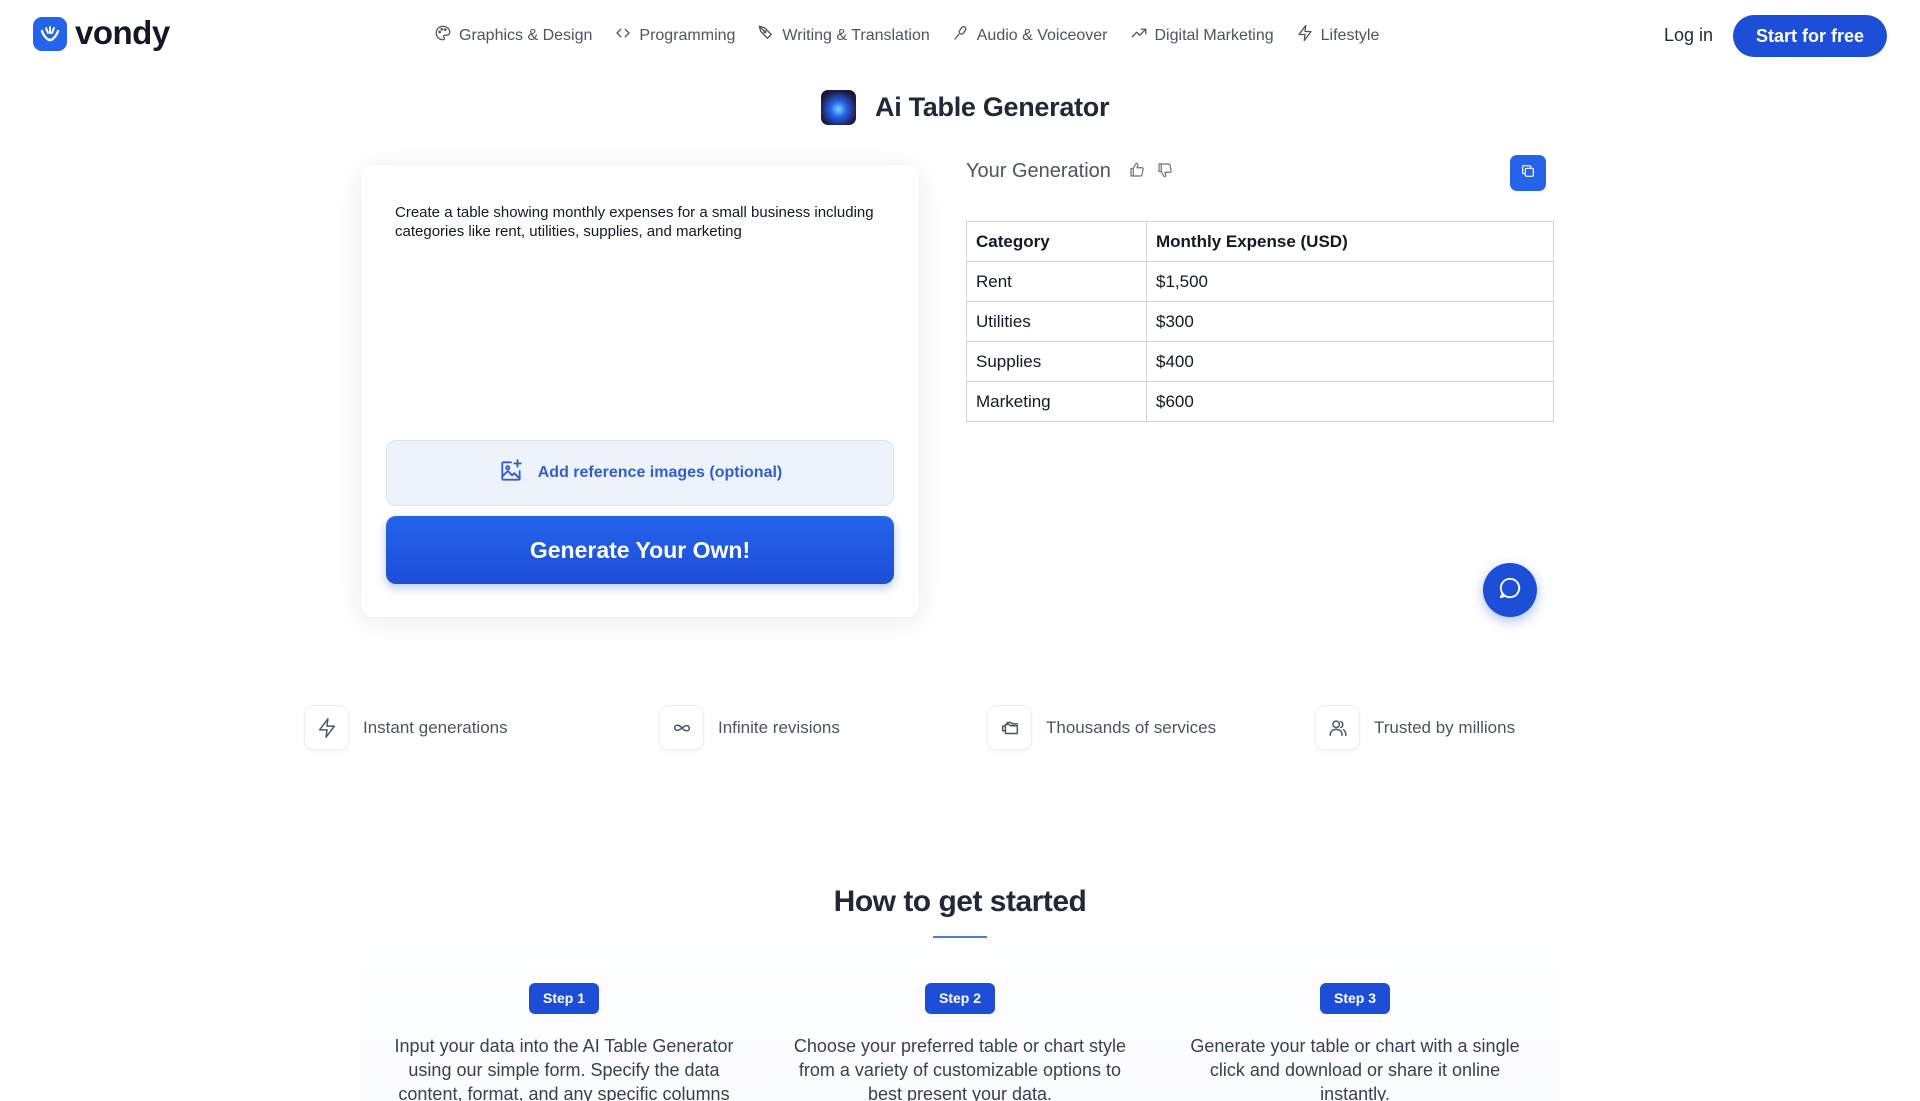 This screenshot has width=1920, height=1101. I want to click on step-badge: Step 2, so click(959, 998).